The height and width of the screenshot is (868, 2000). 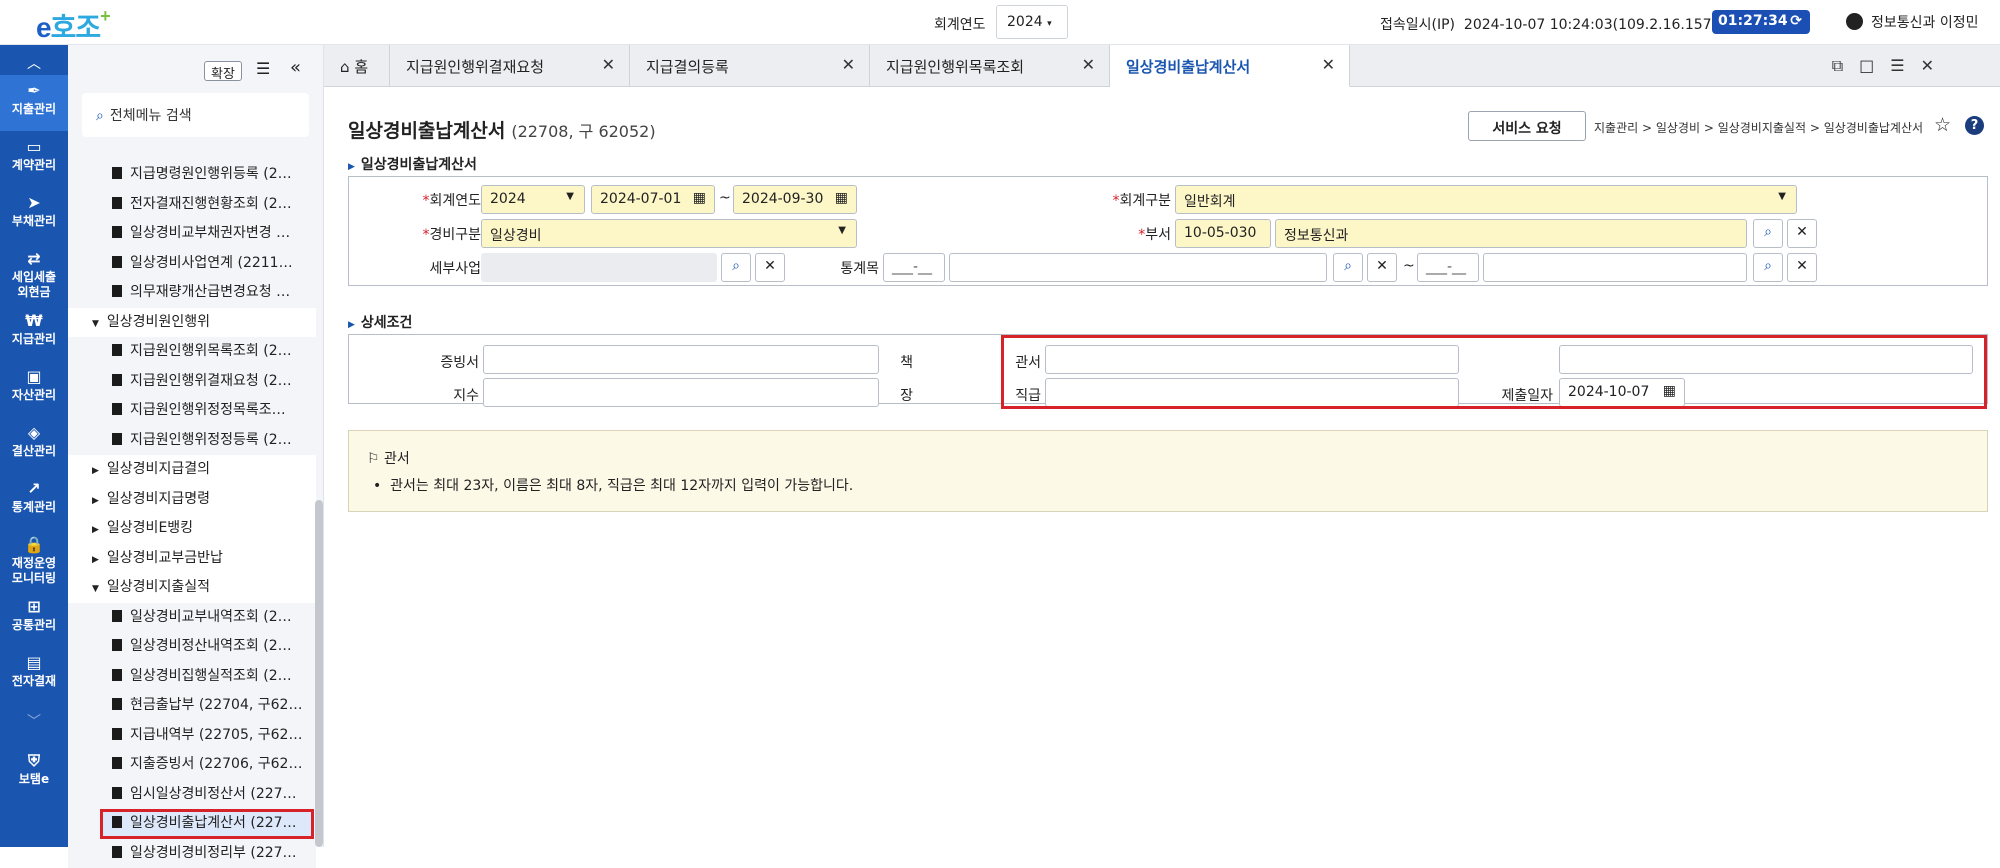 What do you see at coordinates (1874, 65) in the screenshot?
I see `window-icon: □` at bounding box center [1874, 65].